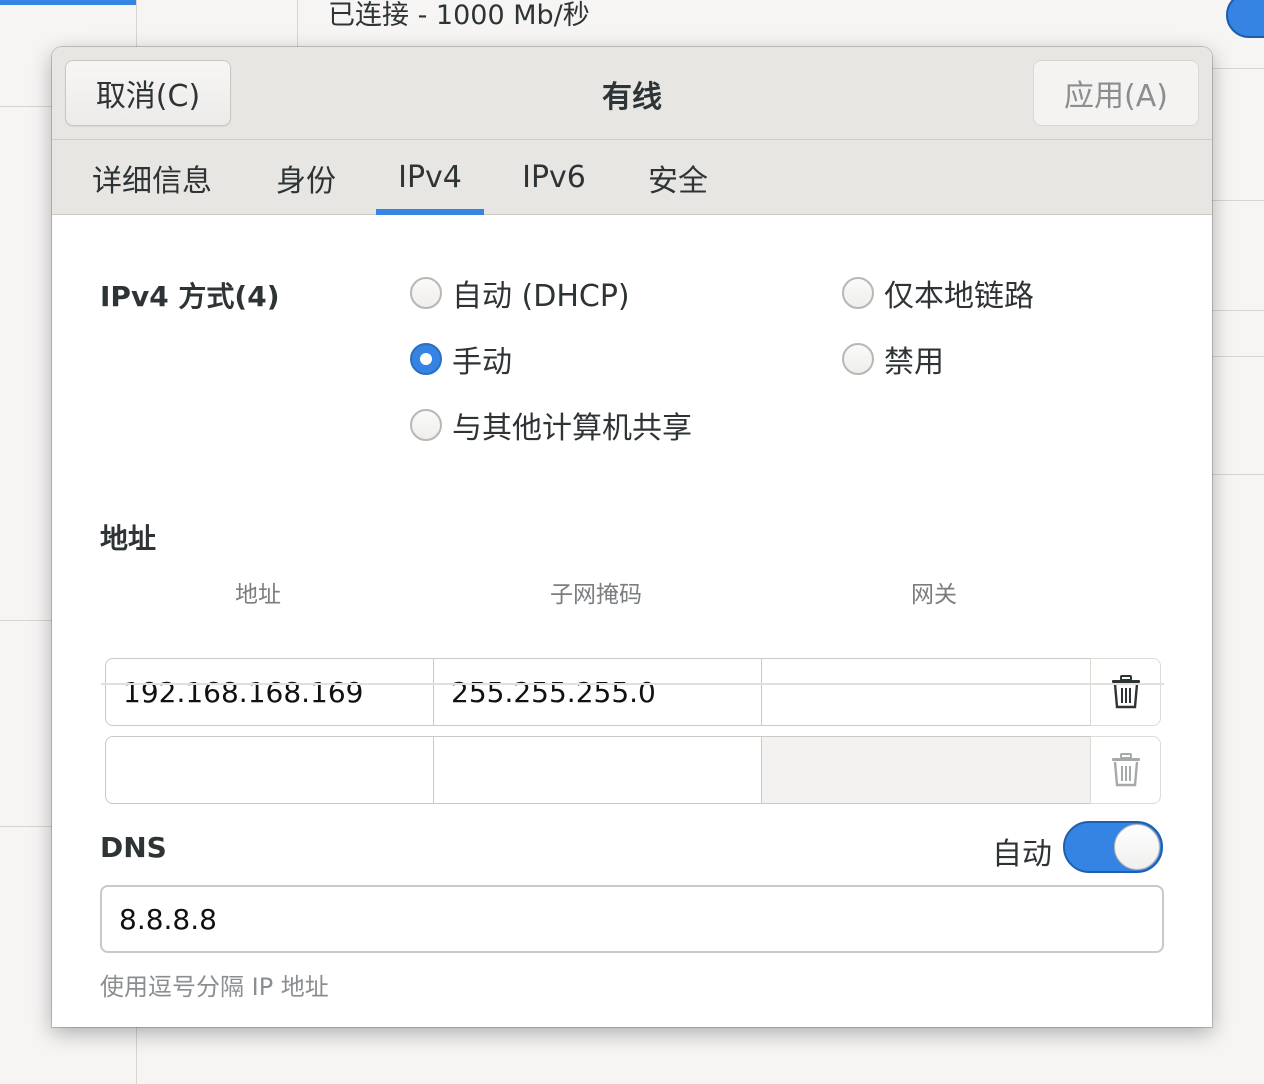 This screenshot has width=1264, height=1084. What do you see at coordinates (934, 595) in the screenshot?
I see `column-header-gateway: 网关` at bounding box center [934, 595].